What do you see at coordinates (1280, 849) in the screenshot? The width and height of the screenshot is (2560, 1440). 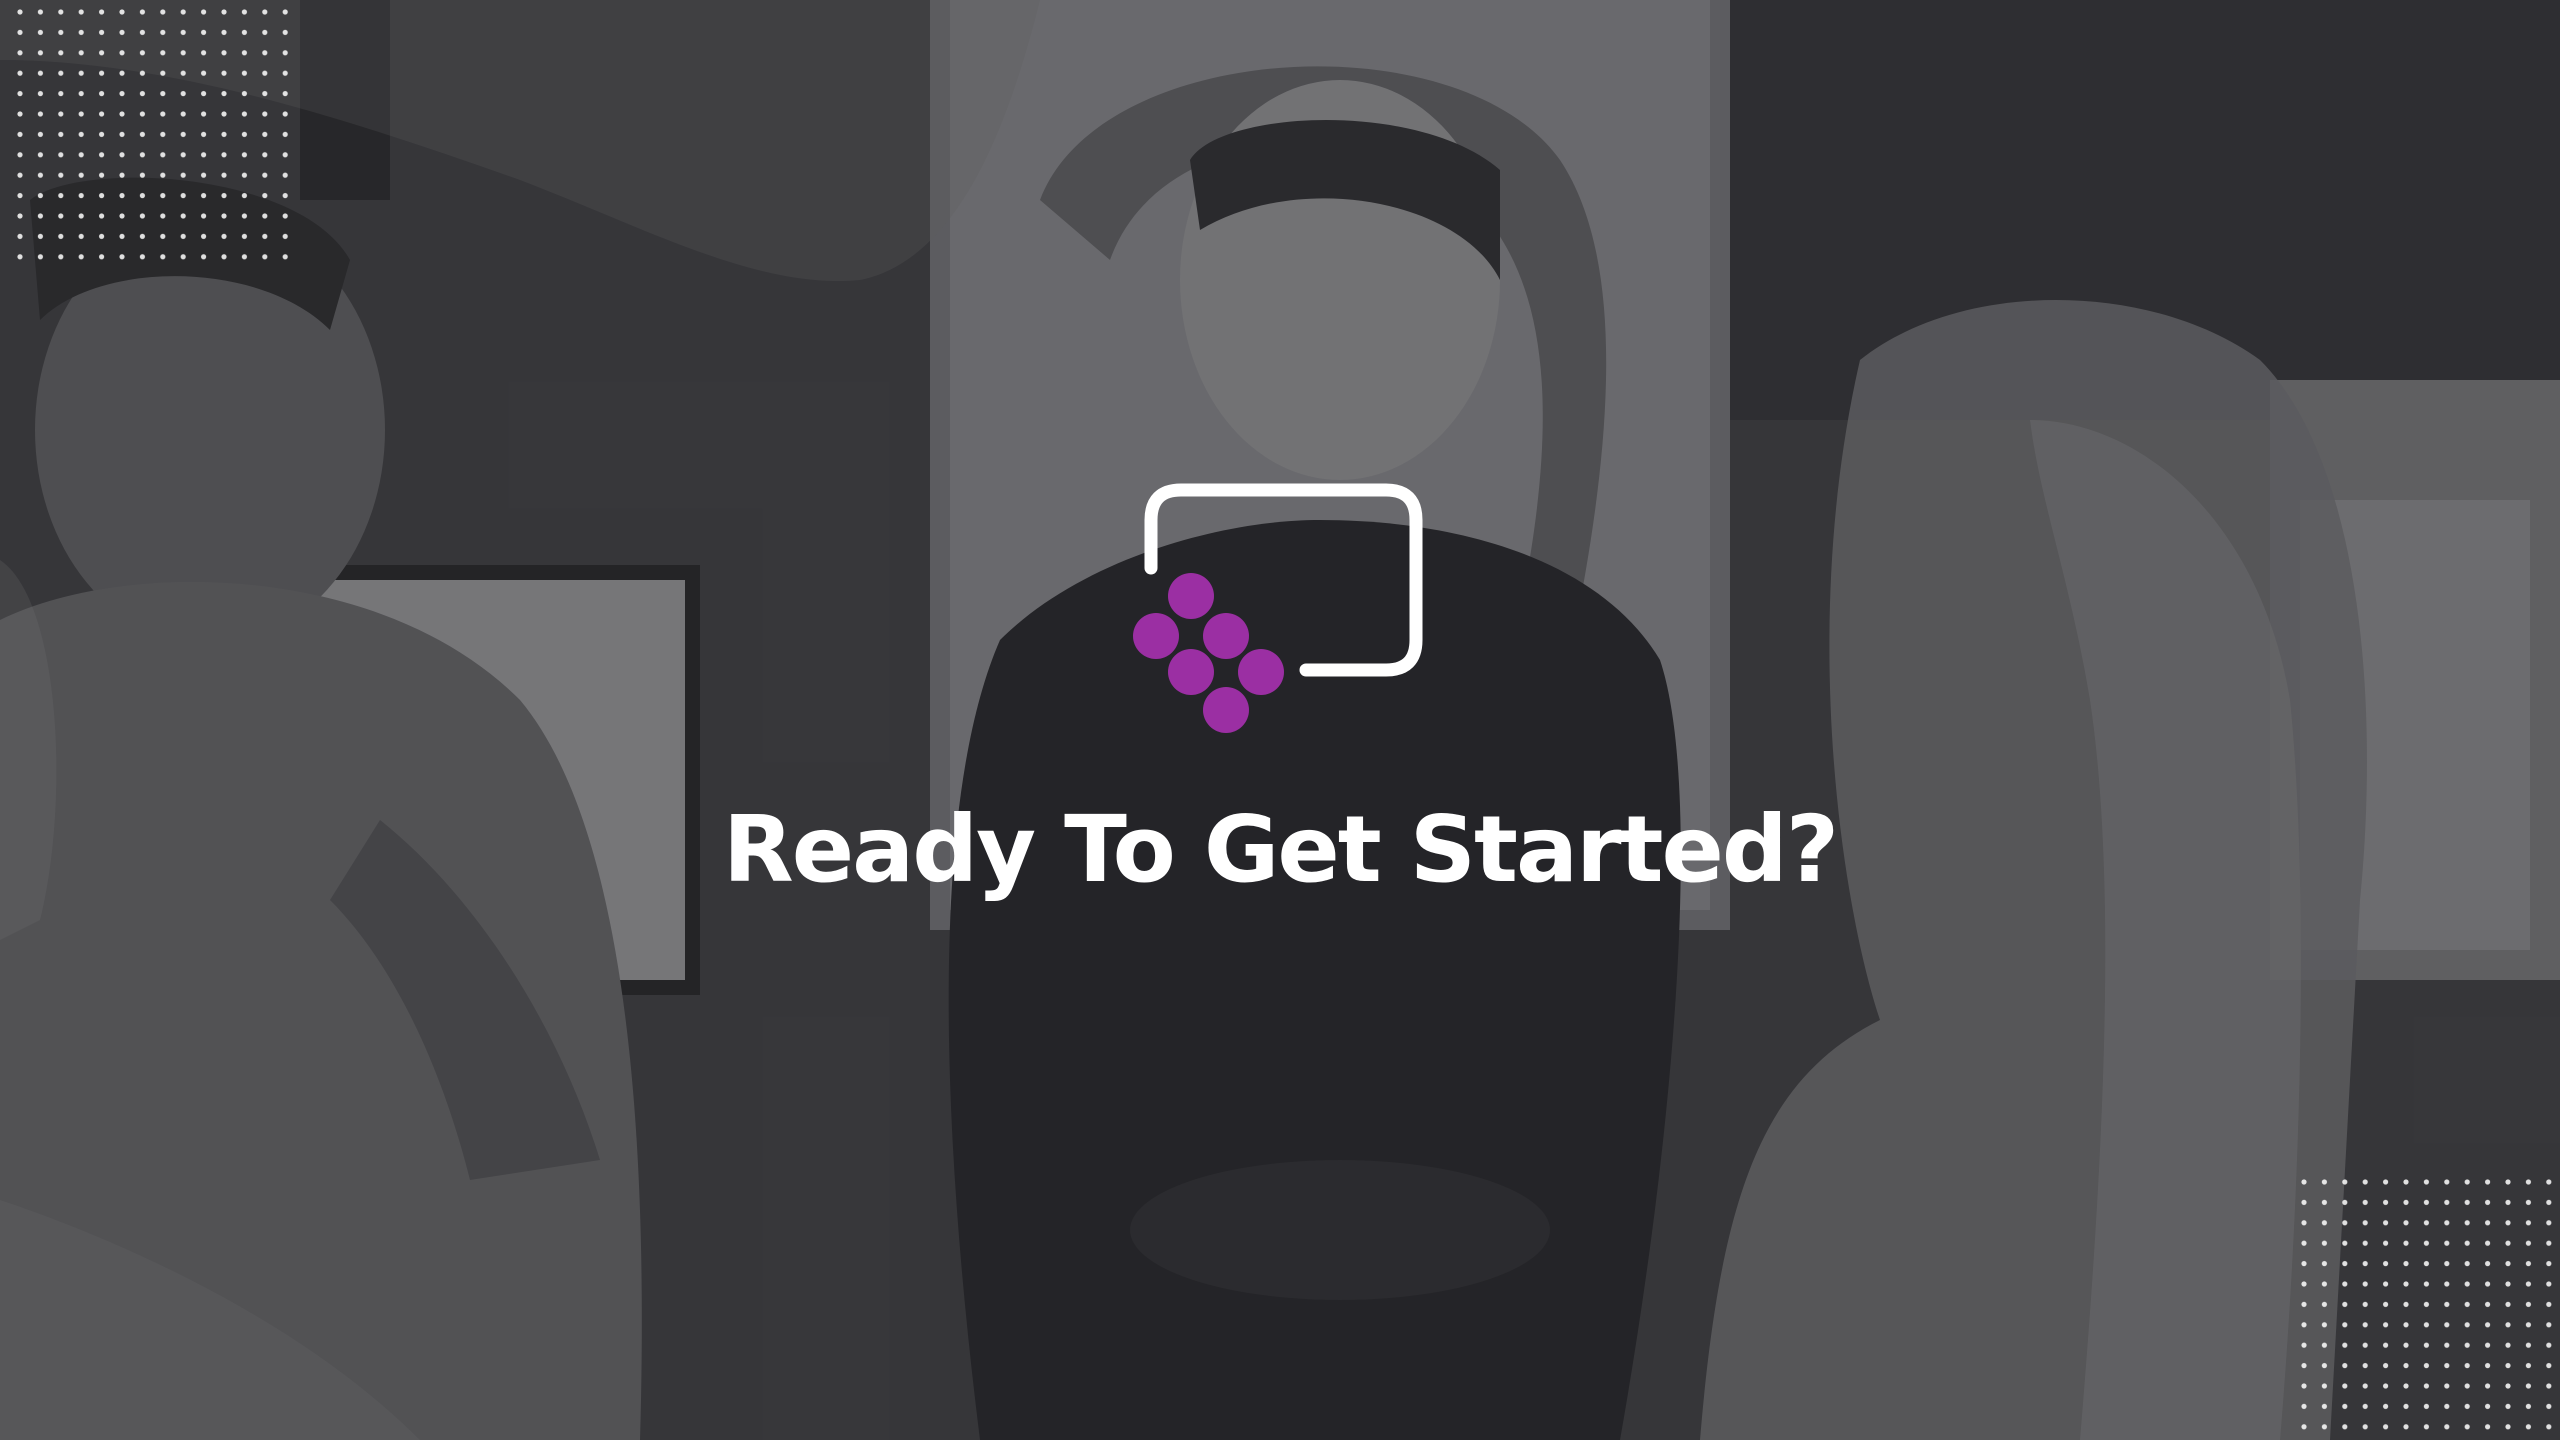 I see `page-title: Ready To Get Started?` at bounding box center [1280, 849].